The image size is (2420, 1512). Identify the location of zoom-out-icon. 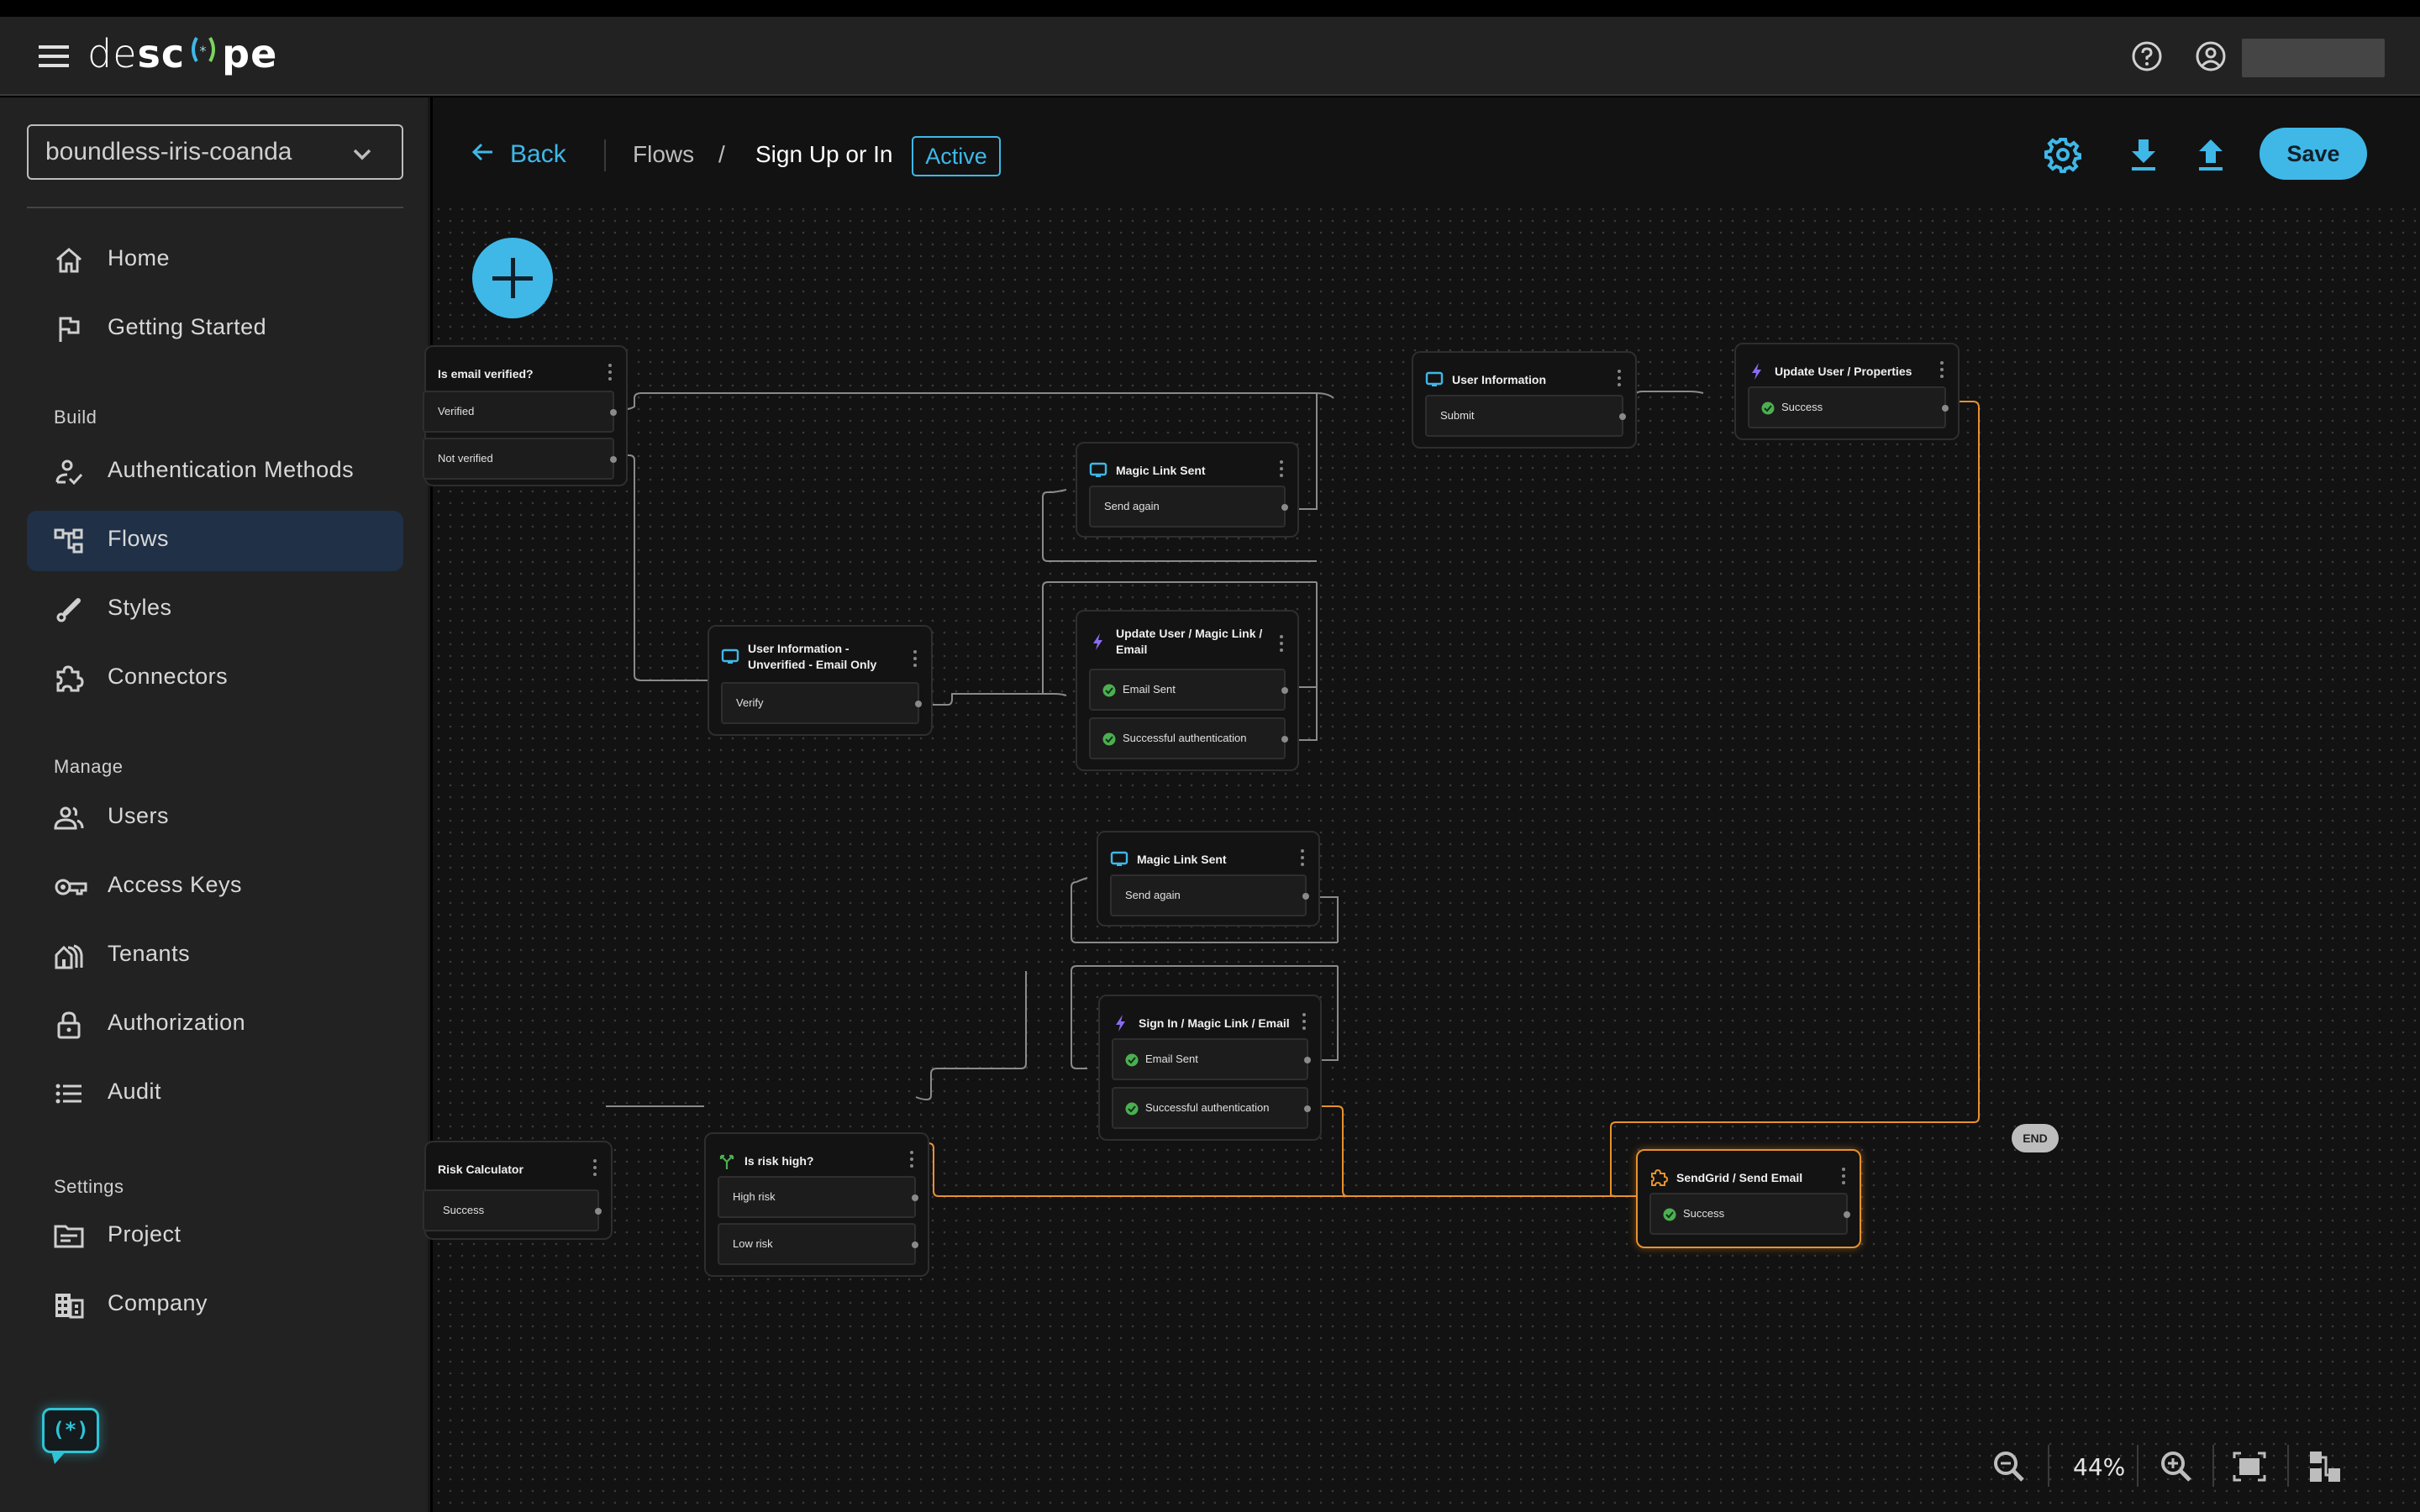
(2009, 1466).